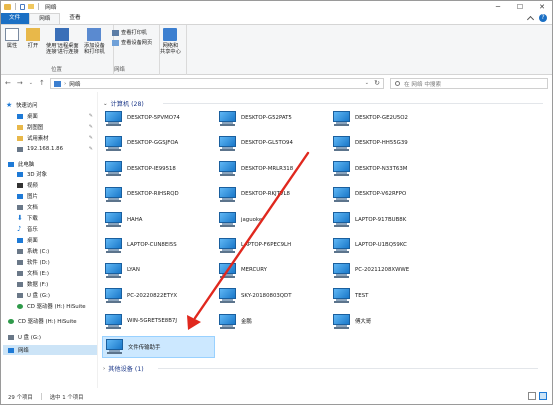 The width and height of the screenshot is (553, 405). Describe the element at coordinates (22, 6) in the screenshot. I see `properties-quick-icon` at that location.